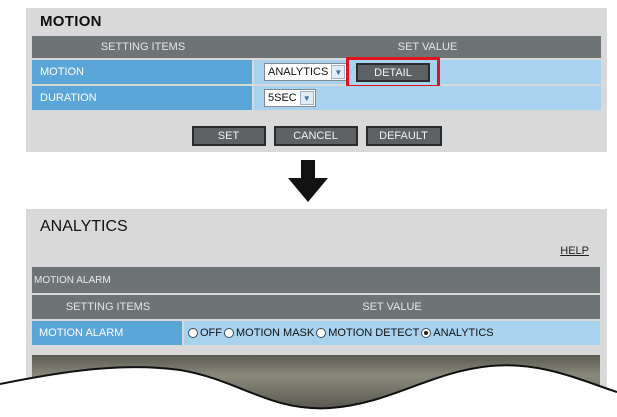  I want to click on torn-edge-divider, so click(308, 390).